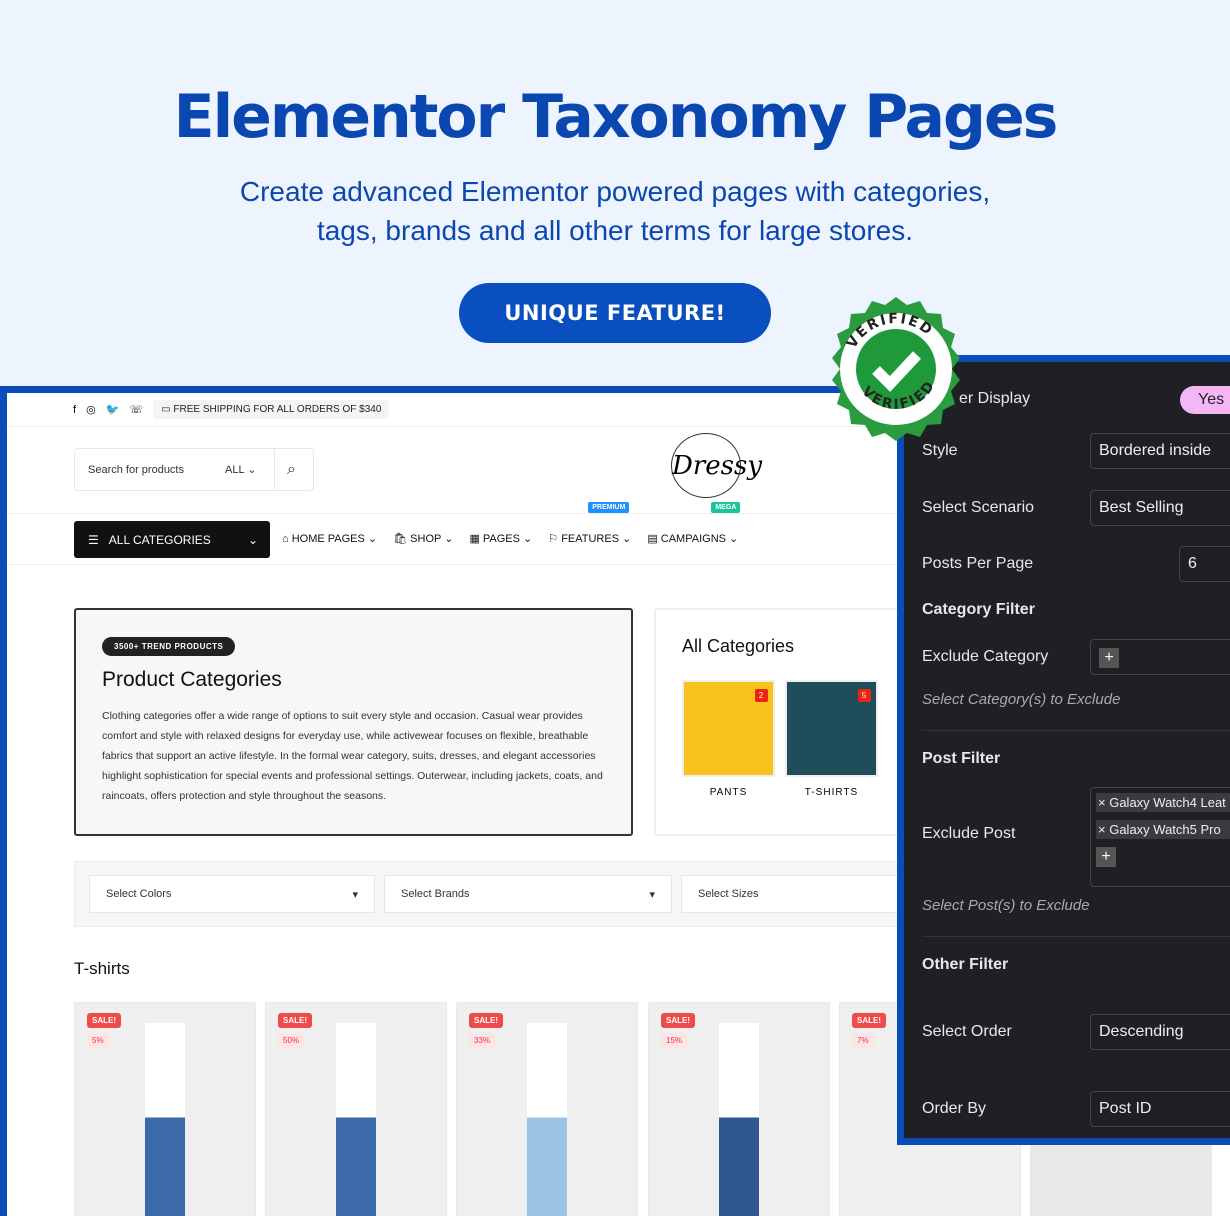 Image resolution: width=1230 pixels, height=1216 pixels. I want to click on shipping-text: FREE SHIPPING FOR ALL ORDERS OF $340, so click(277, 409).